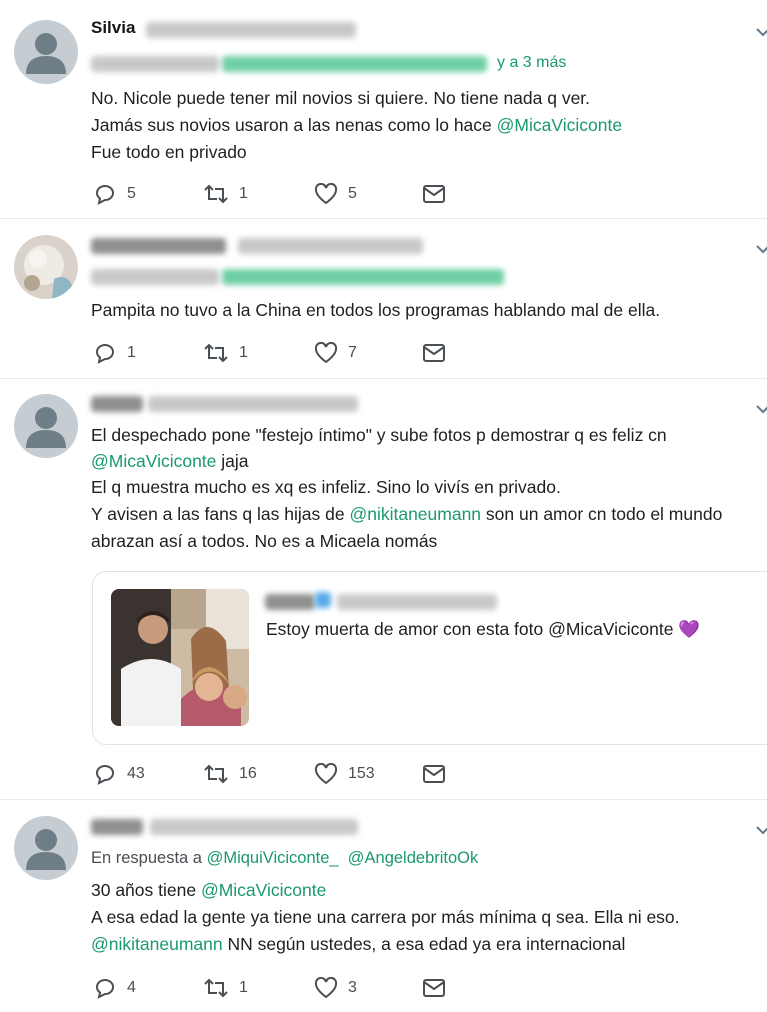  Describe the element at coordinates (230, 774) in the screenshot. I see `retweet-button: 16` at that location.